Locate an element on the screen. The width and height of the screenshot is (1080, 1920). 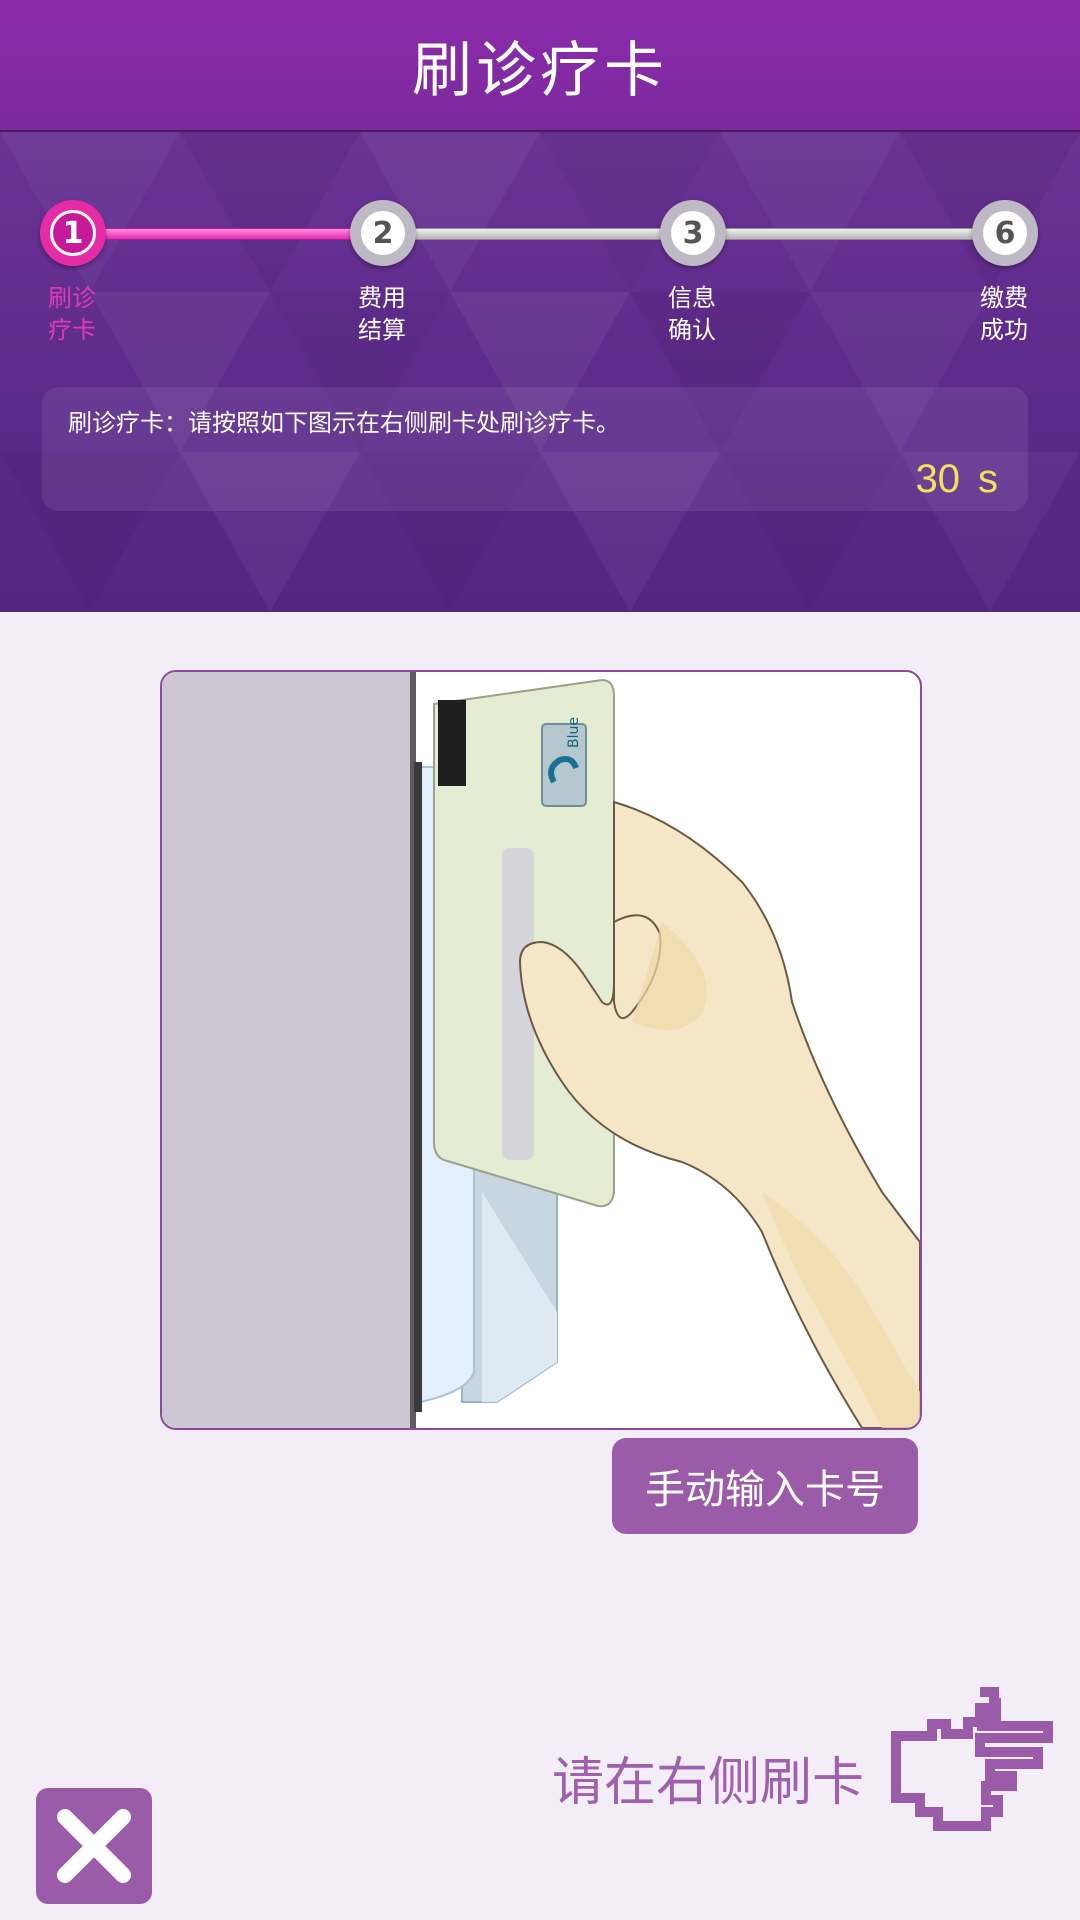
step-2-label: 费用 结算 is located at coordinates (393, 314).